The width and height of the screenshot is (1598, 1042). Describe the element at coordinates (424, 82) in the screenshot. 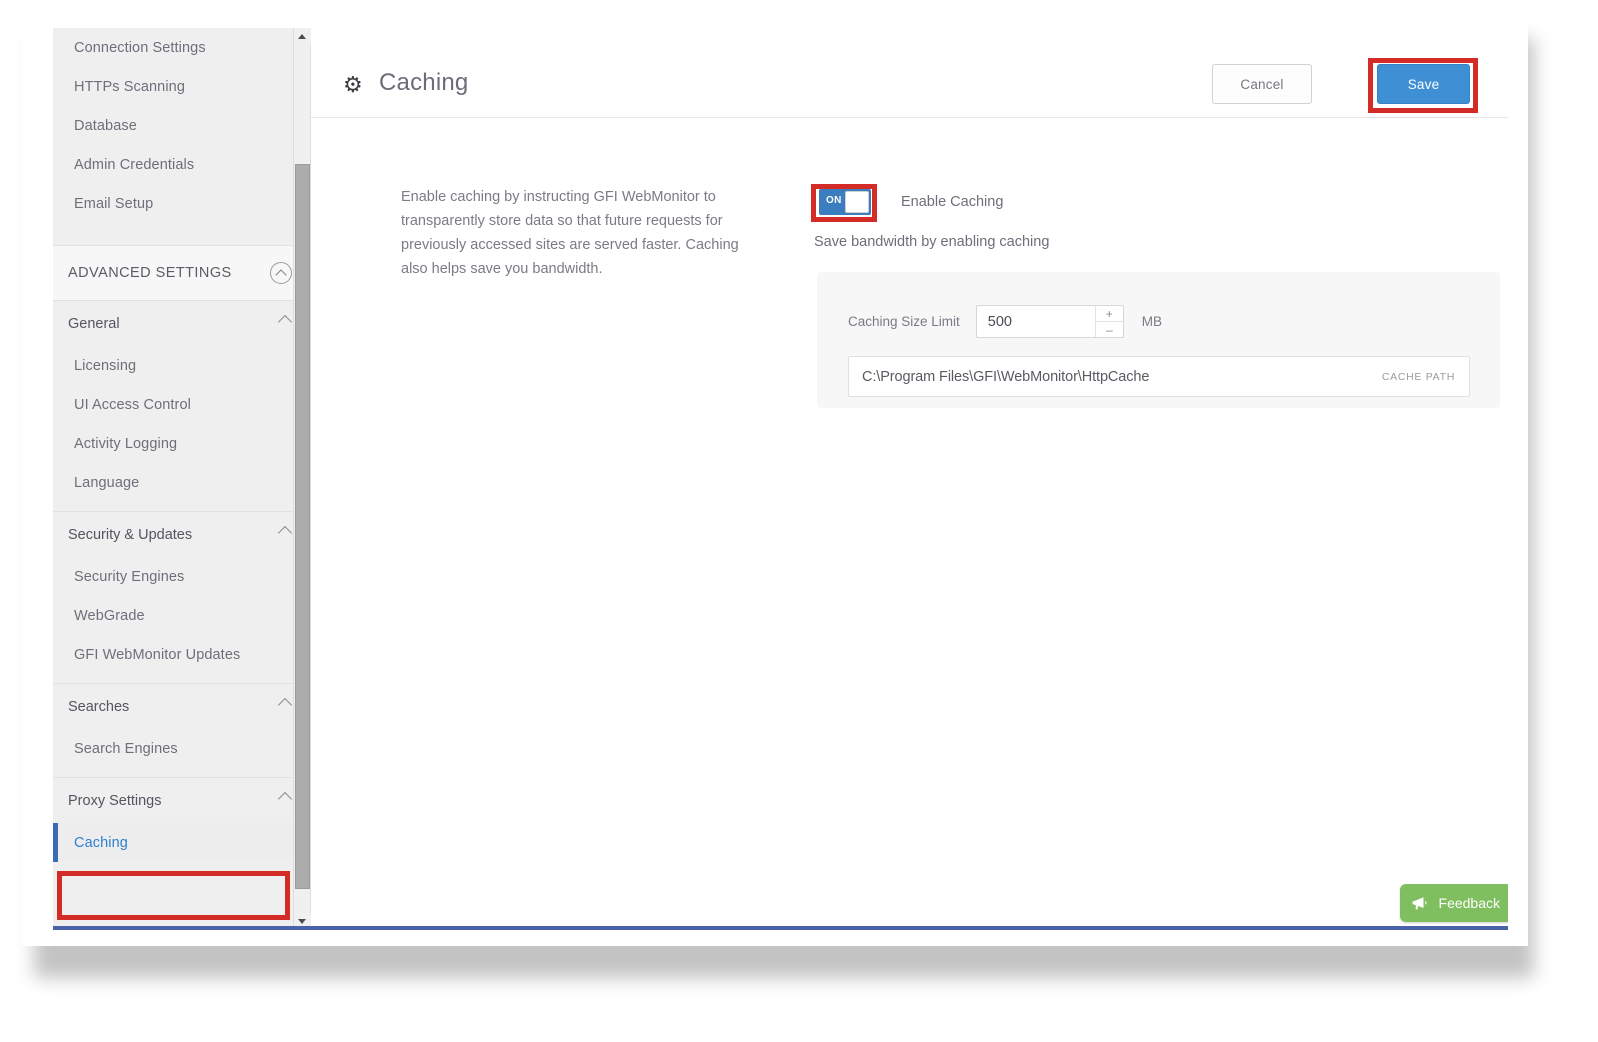

I see `page-title: Caching` at that location.